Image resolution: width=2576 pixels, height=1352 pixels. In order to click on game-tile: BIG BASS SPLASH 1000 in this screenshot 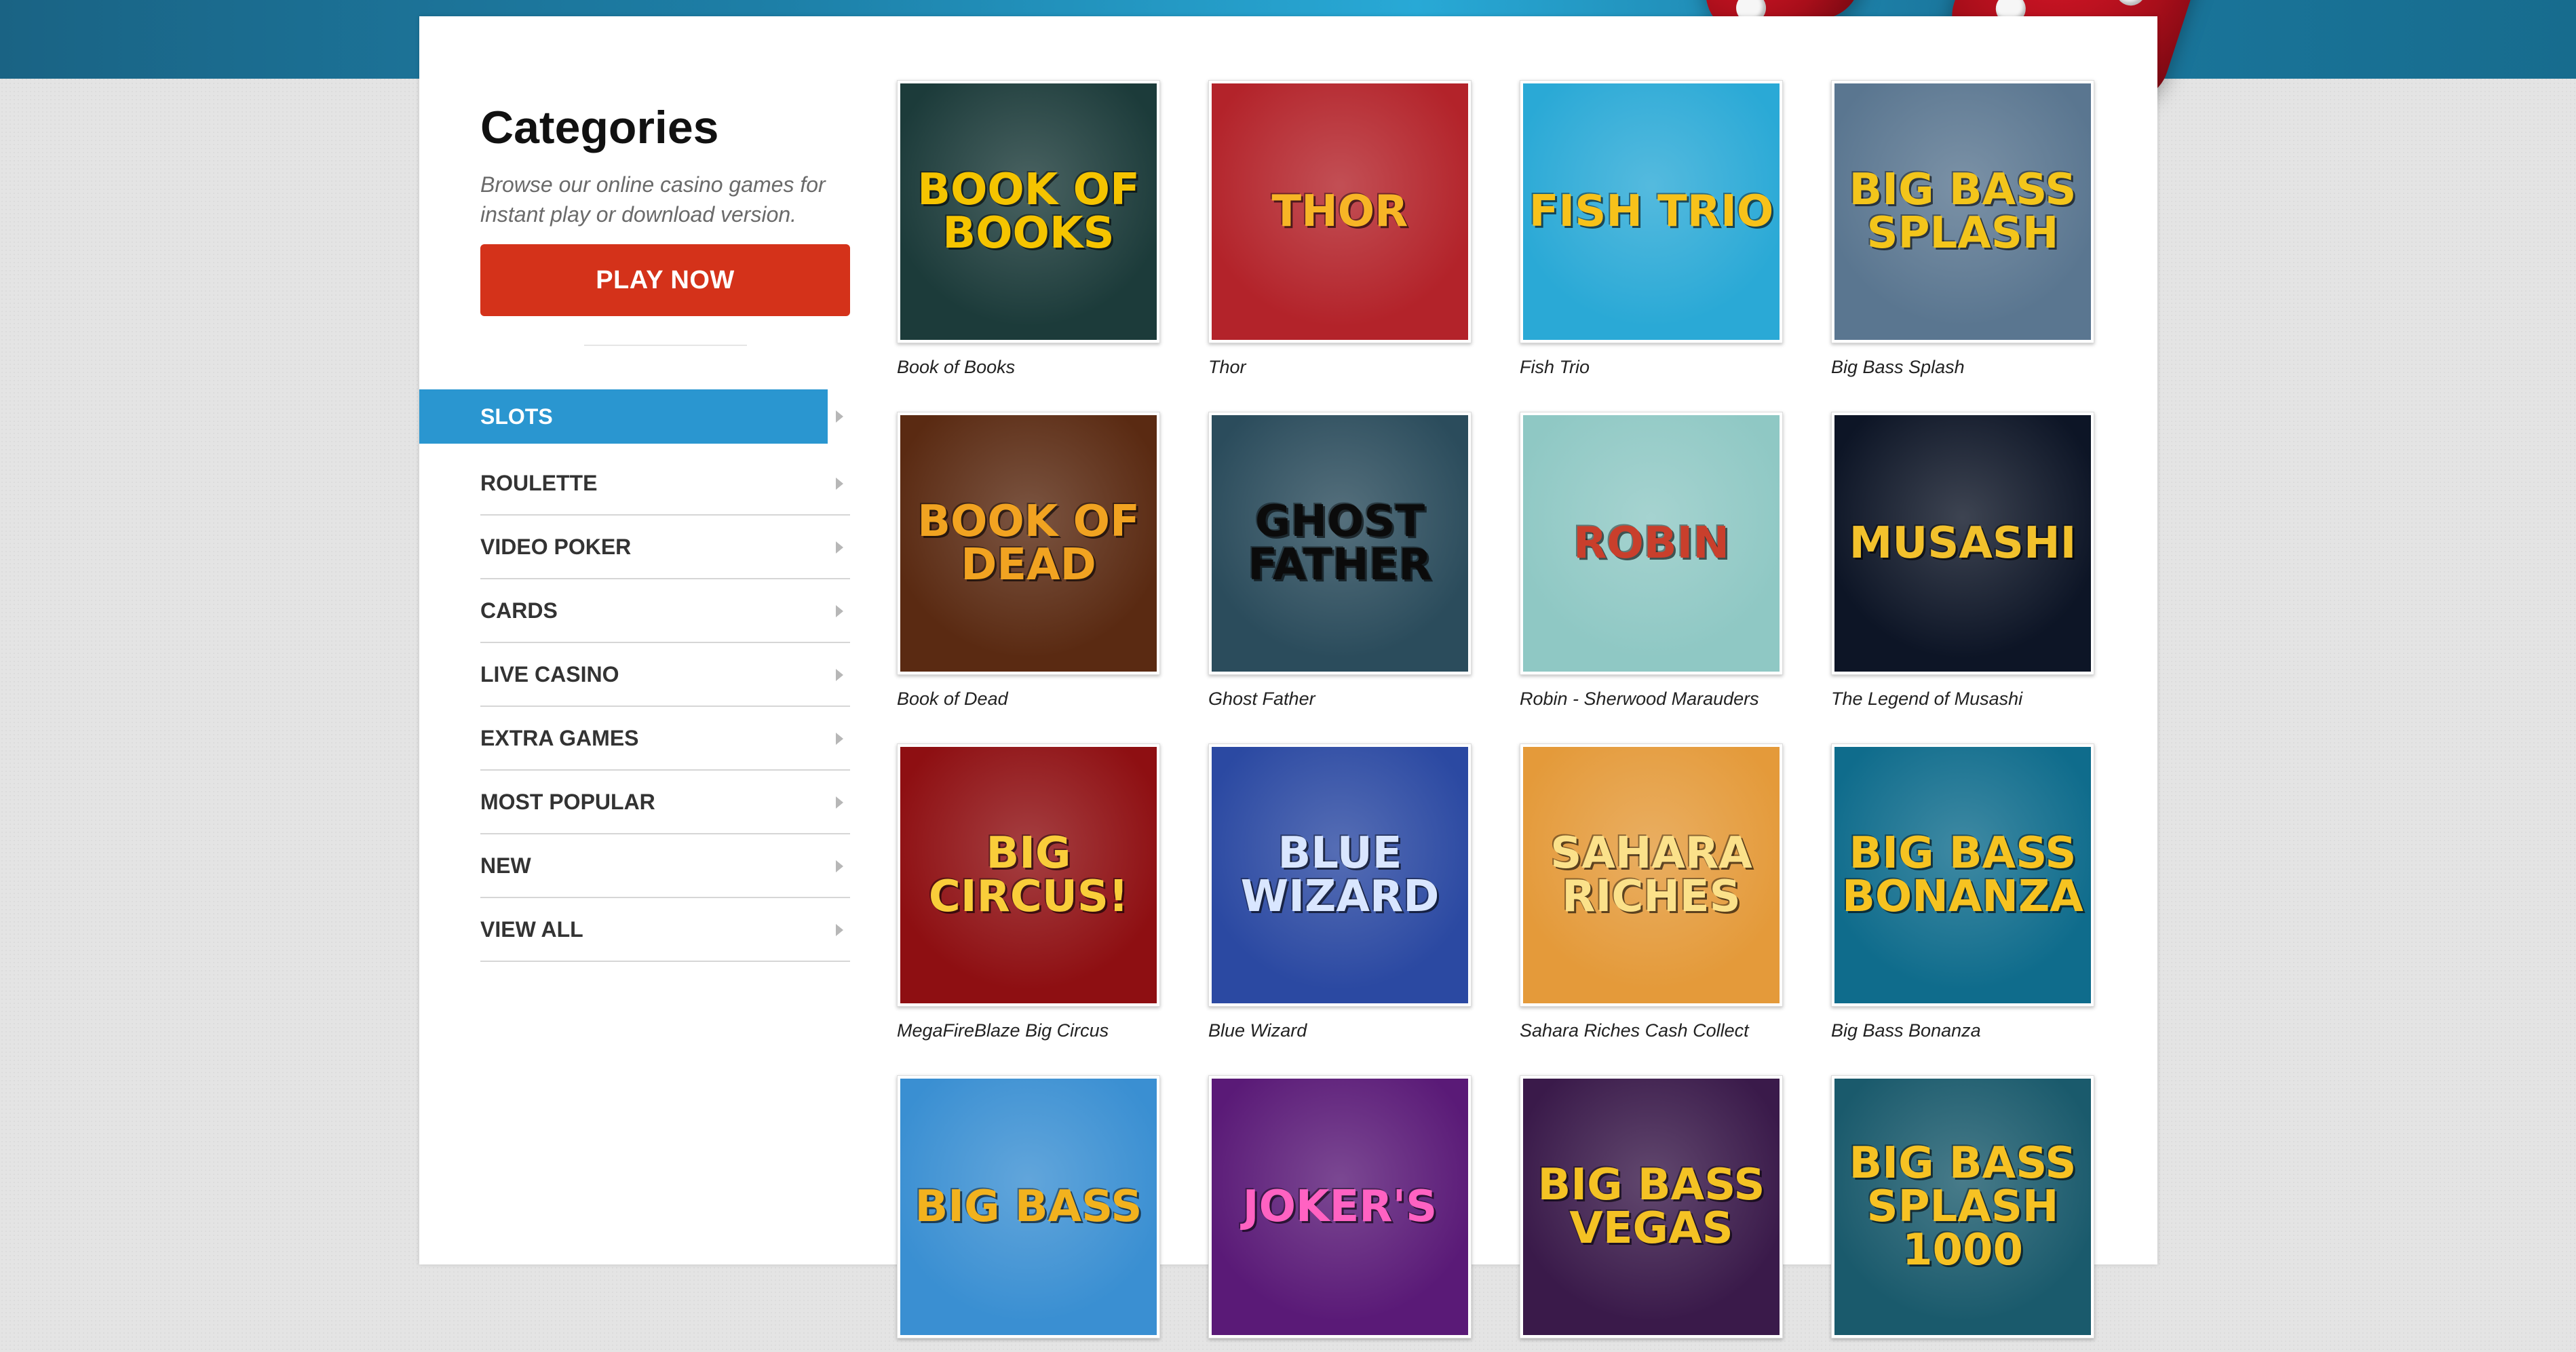, I will do `click(1962, 1213)`.